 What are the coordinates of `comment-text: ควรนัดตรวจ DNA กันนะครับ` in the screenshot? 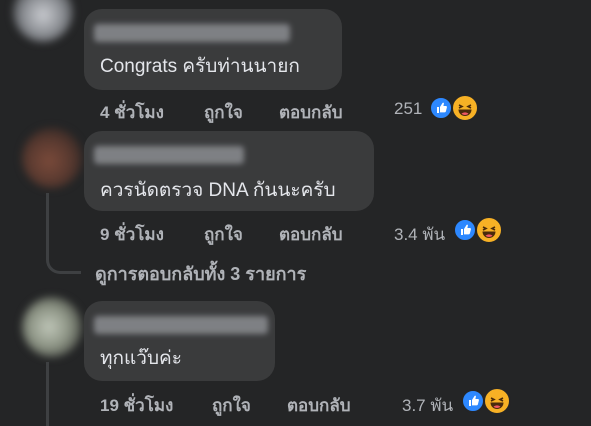 It's located at (218, 190).